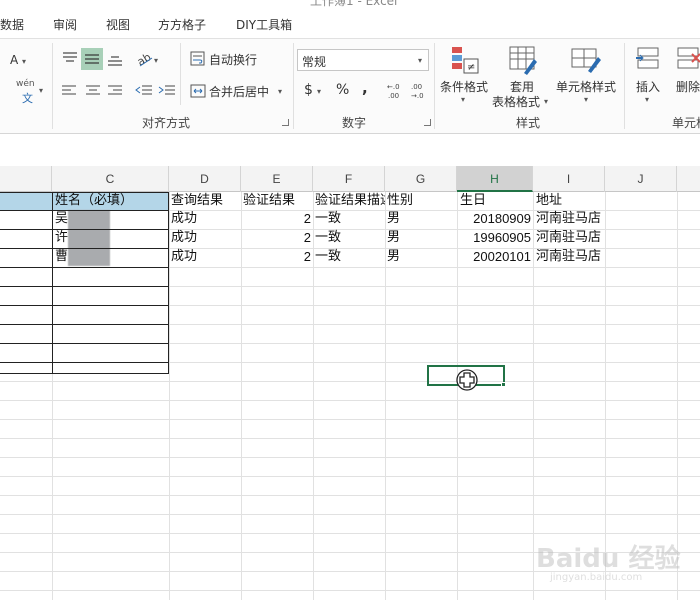 This screenshot has height=600, width=700. Describe the element at coordinates (494, 219) in the screenshot. I see `cell-birthday: 20180909` at that location.